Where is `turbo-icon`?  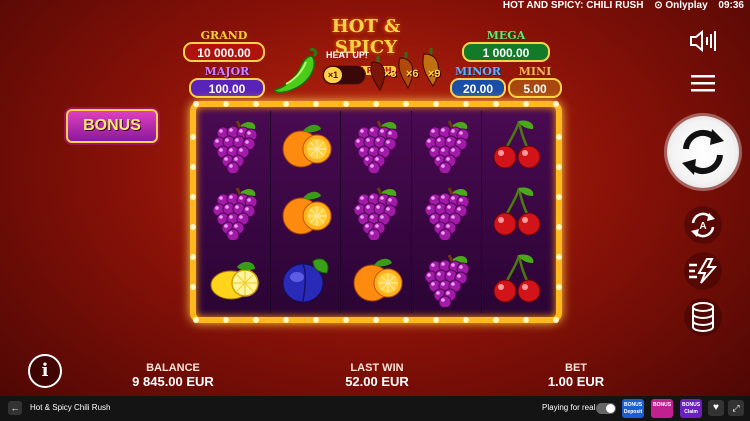 turbo-icon is located at coordinates (703, 271).